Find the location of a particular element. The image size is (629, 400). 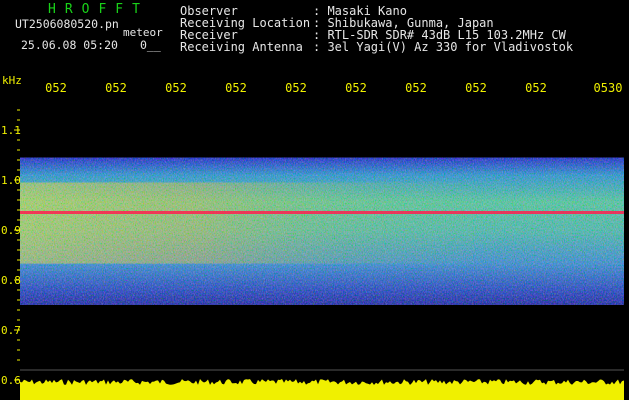

y-tick-label: 0.6 is located at coordinates (11, 380).